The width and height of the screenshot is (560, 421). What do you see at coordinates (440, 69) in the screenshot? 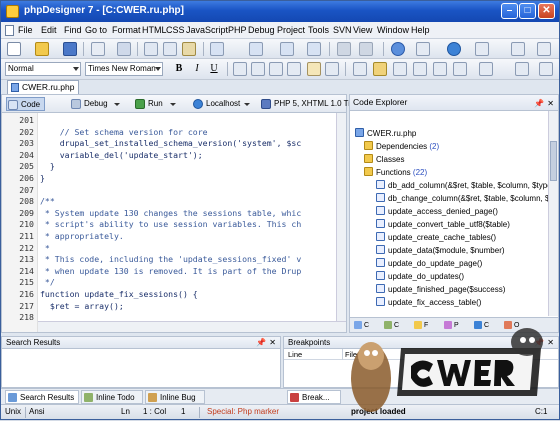
I see `color-icon` at bounding box center [440, 69].